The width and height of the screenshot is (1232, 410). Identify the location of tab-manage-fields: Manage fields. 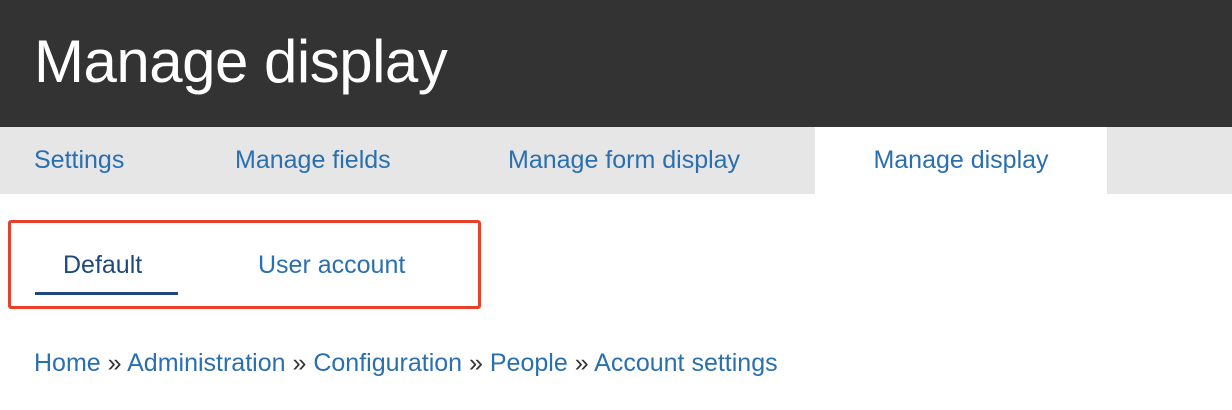
(313, 160).